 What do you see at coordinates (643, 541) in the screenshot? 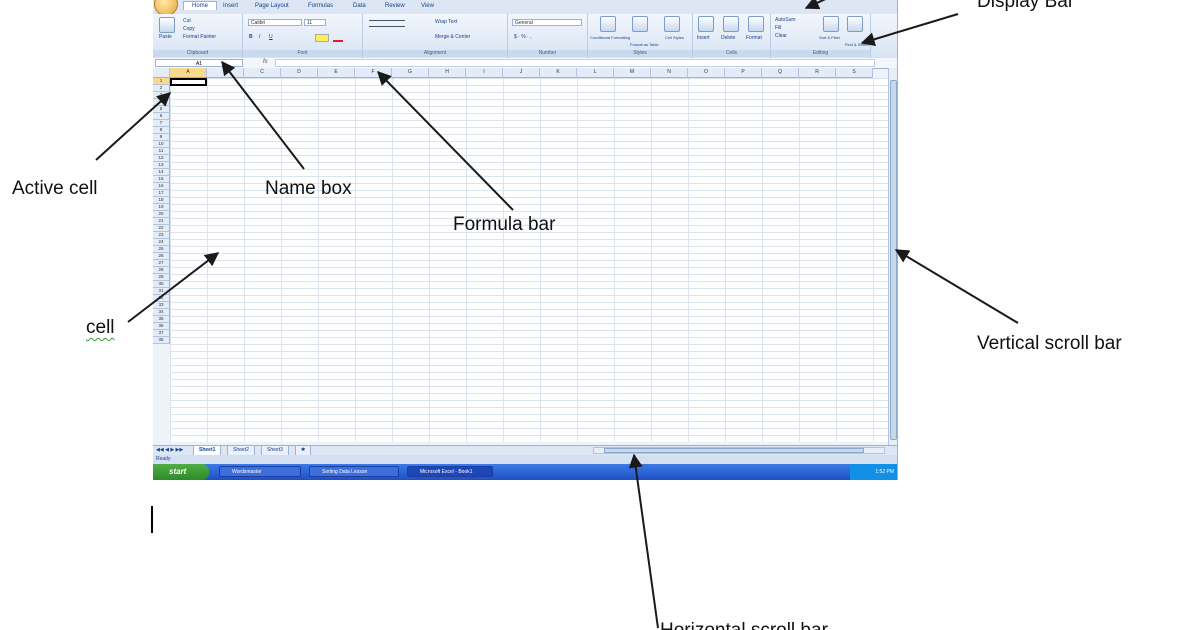
I see `arrow-horizontal-scroll-bar` at bounding box center [643, 541].